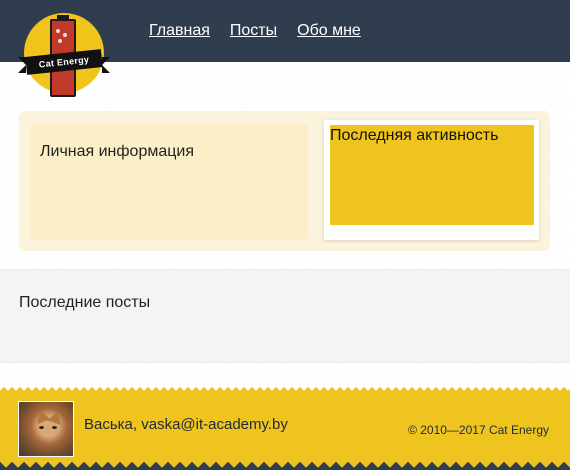 The height and width of the screenshot is (470, 570). I want to click on logo-text: Cat Energy, so click(64, 62).